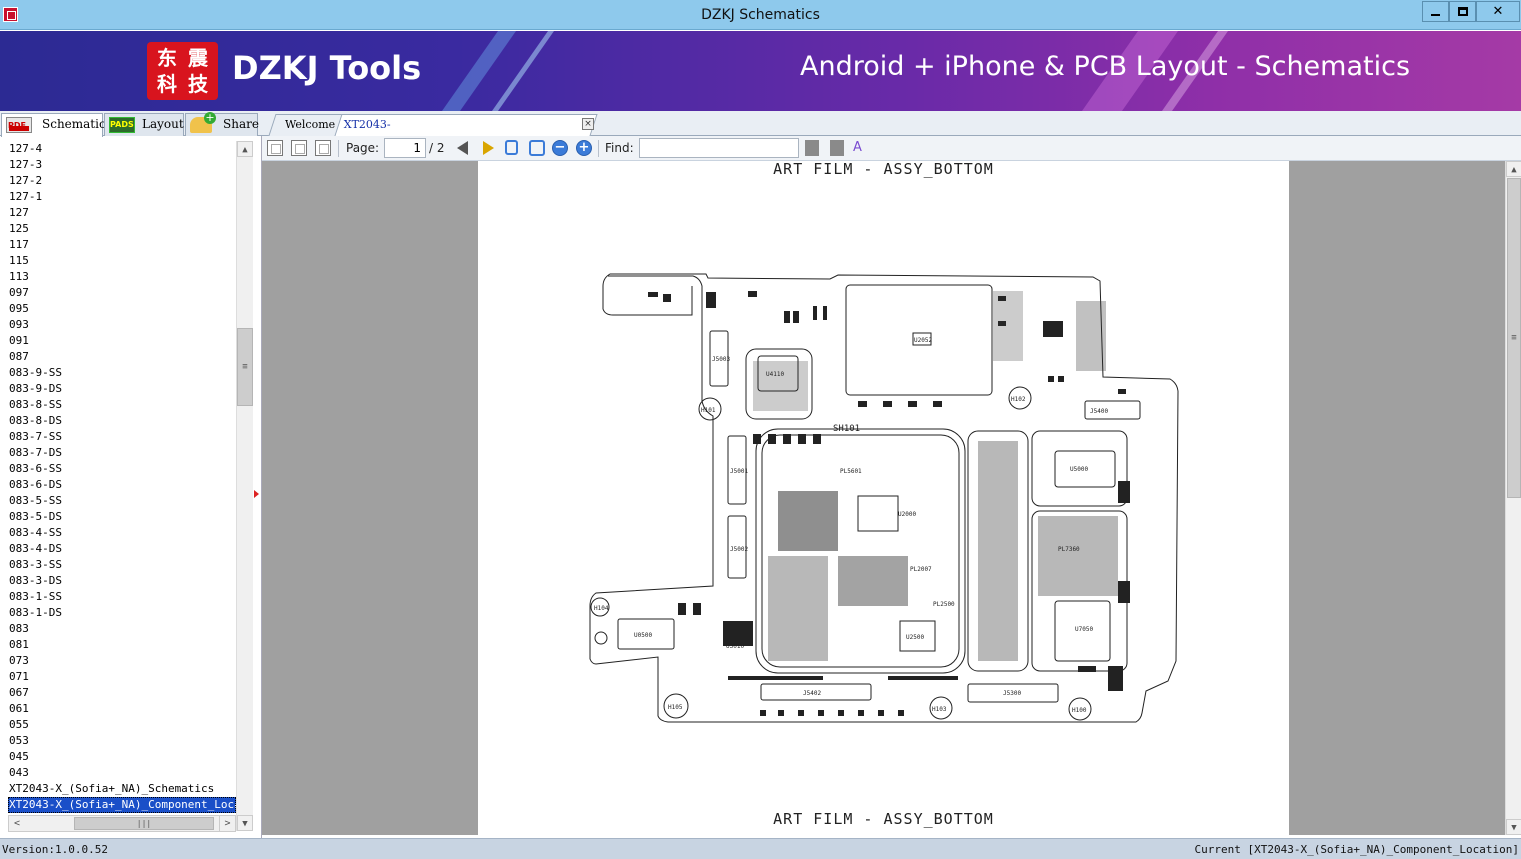 The image size is (1521, 859). What do you see at coordinates (118, 277) in the screenshot?
I see `list-item: 113` at bounding box center [118, 277].